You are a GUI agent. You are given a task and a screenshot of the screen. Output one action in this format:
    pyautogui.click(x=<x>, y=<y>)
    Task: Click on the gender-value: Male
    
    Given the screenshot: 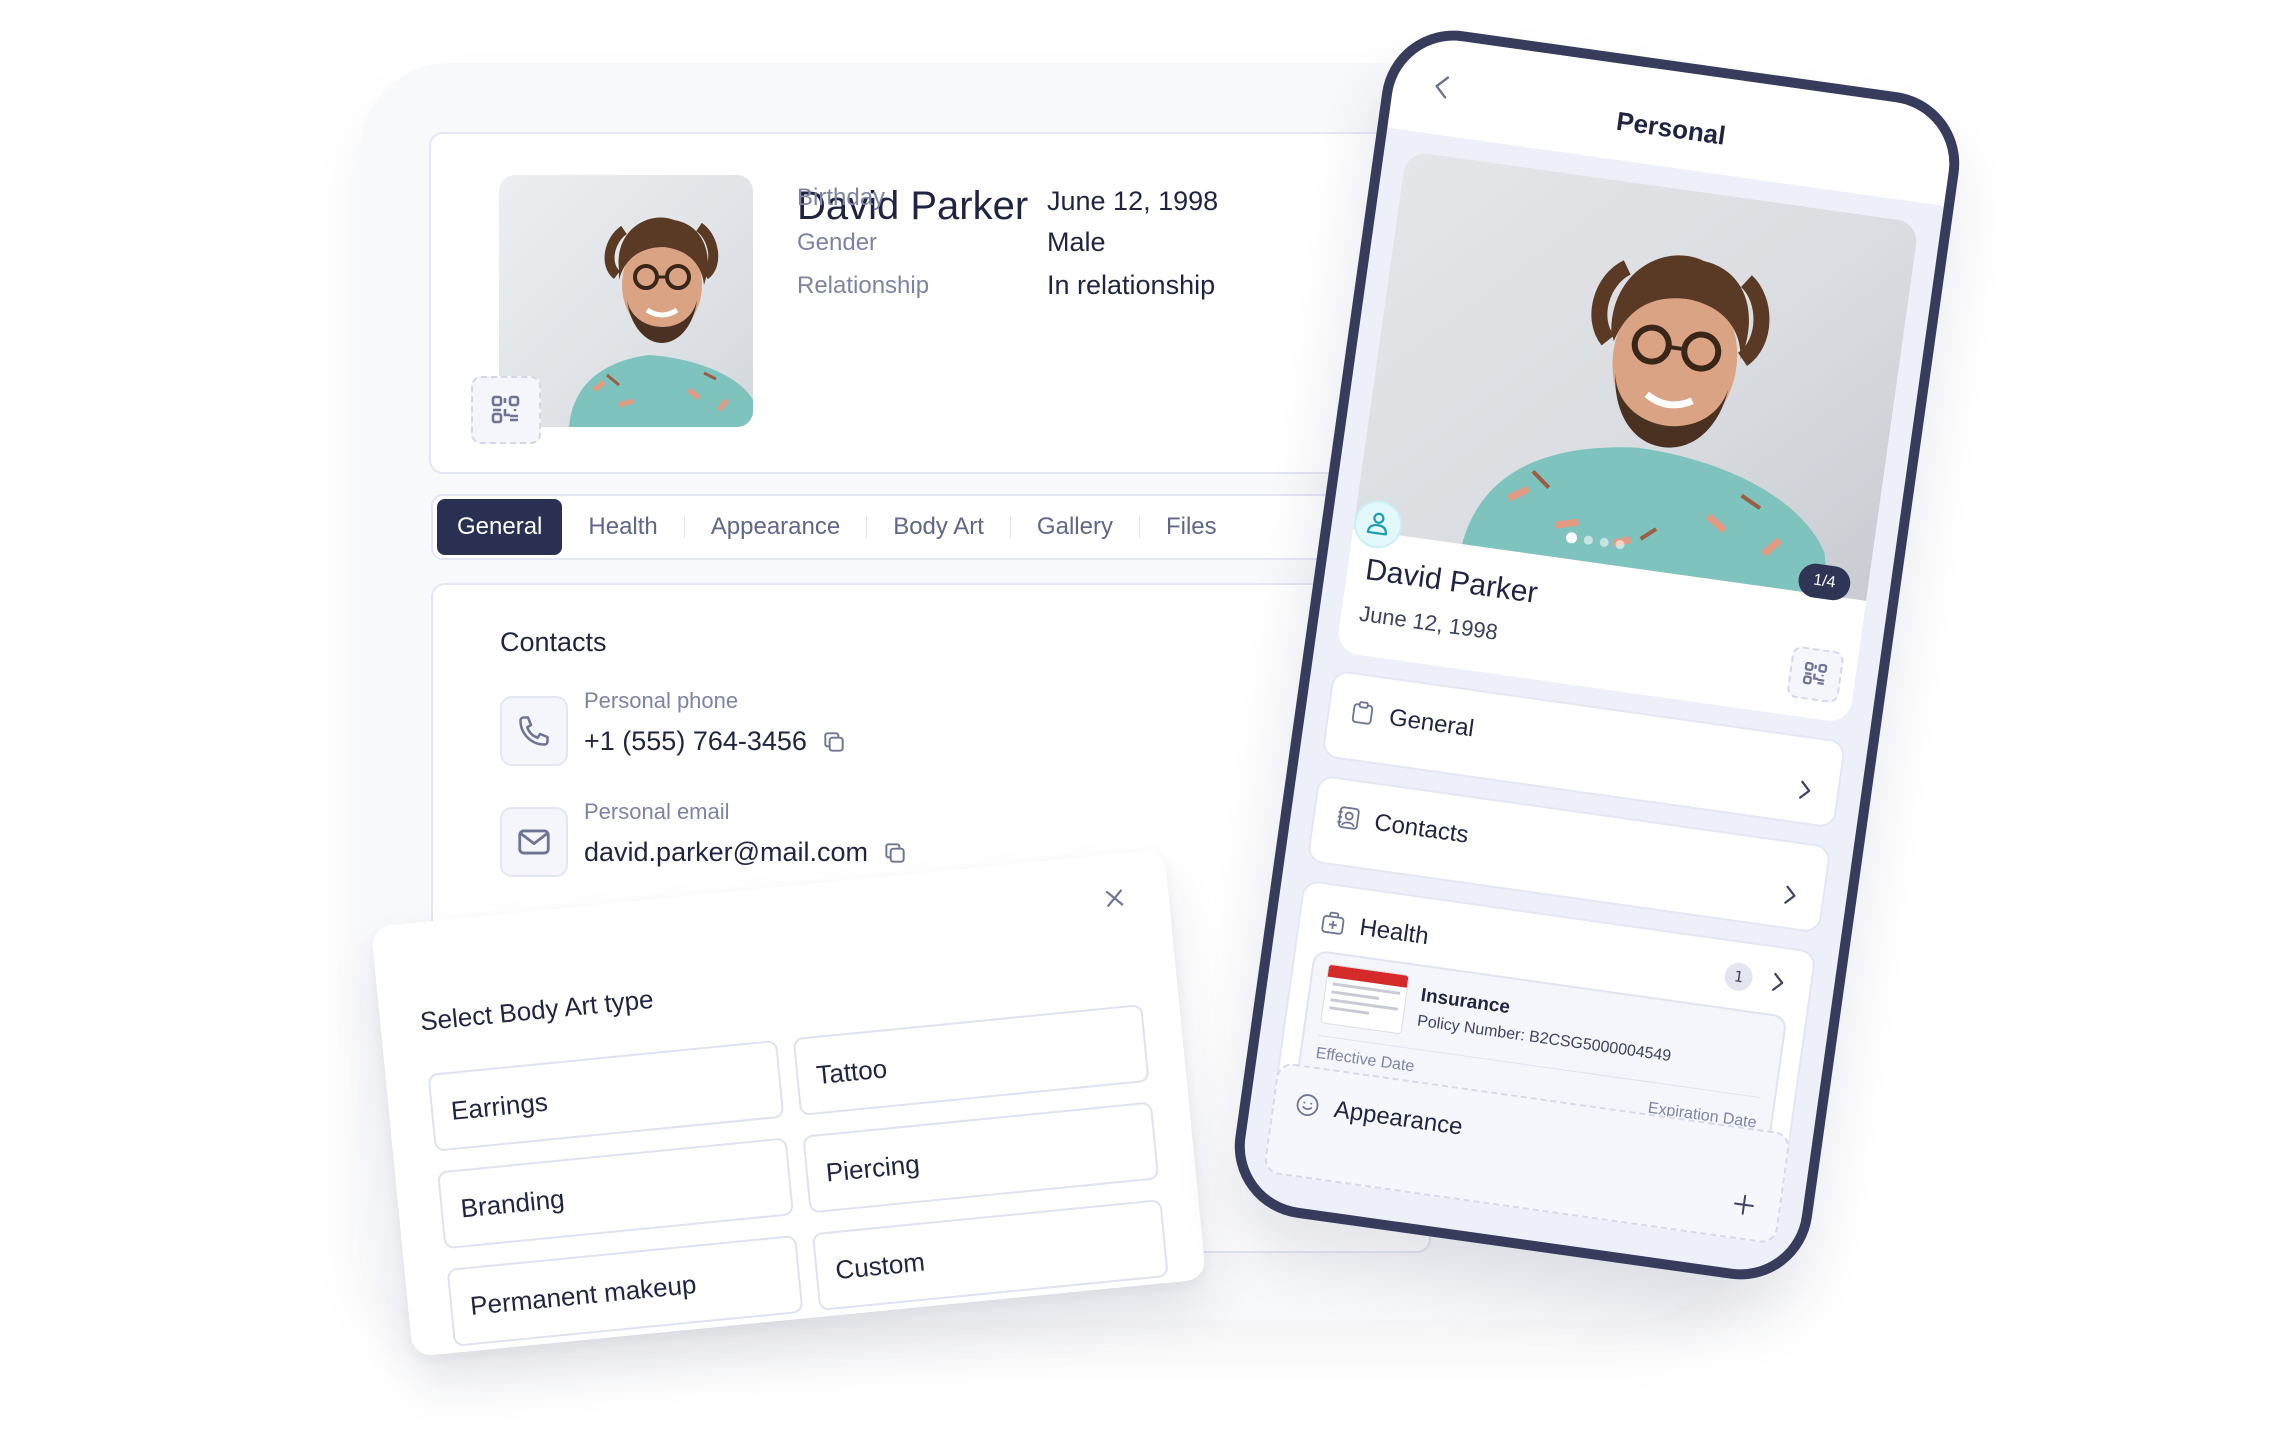 What is the action you would take?
    pyautogui.click(x=1076, y=242)
    